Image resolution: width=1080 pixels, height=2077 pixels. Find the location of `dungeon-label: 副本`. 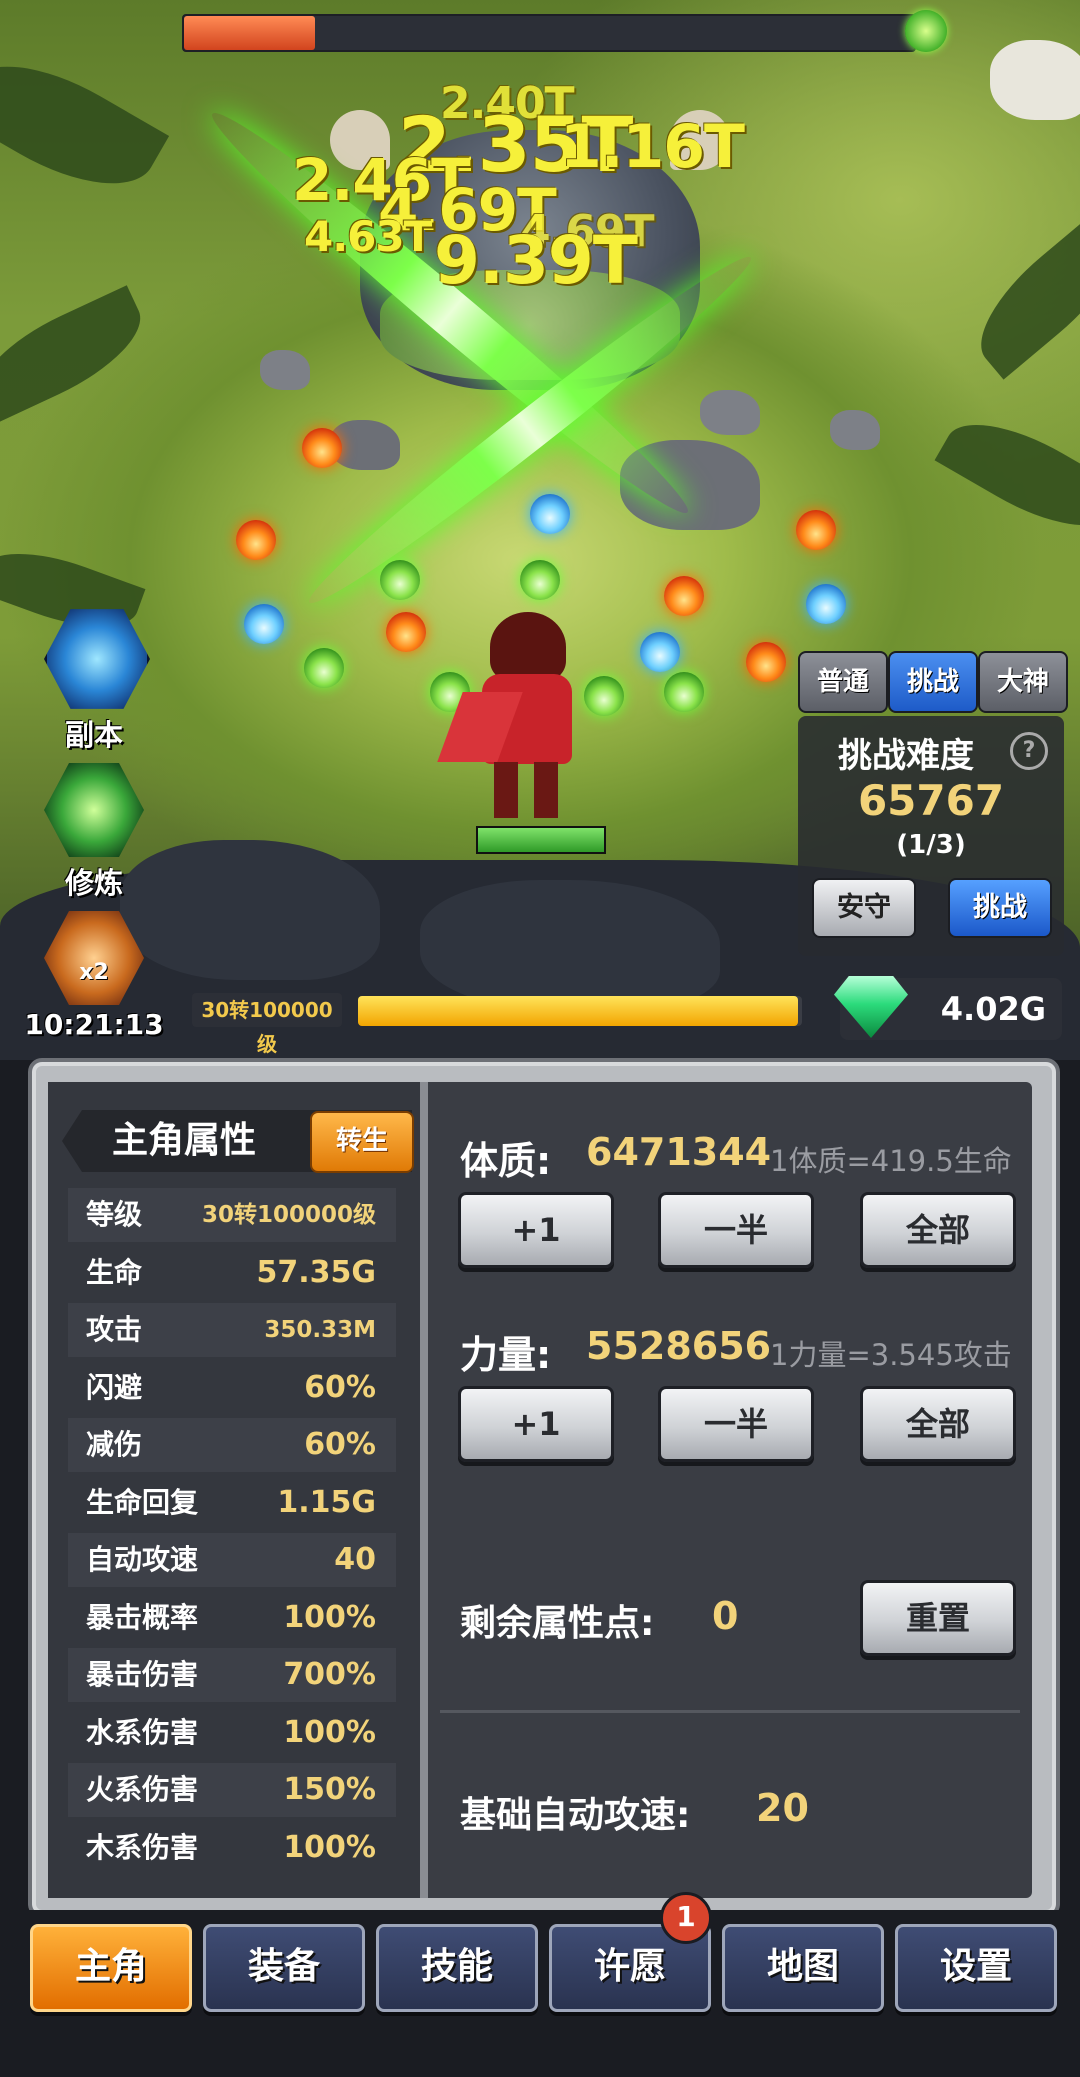

dungeon-label: 副本 is located at coordinates (93, 735).